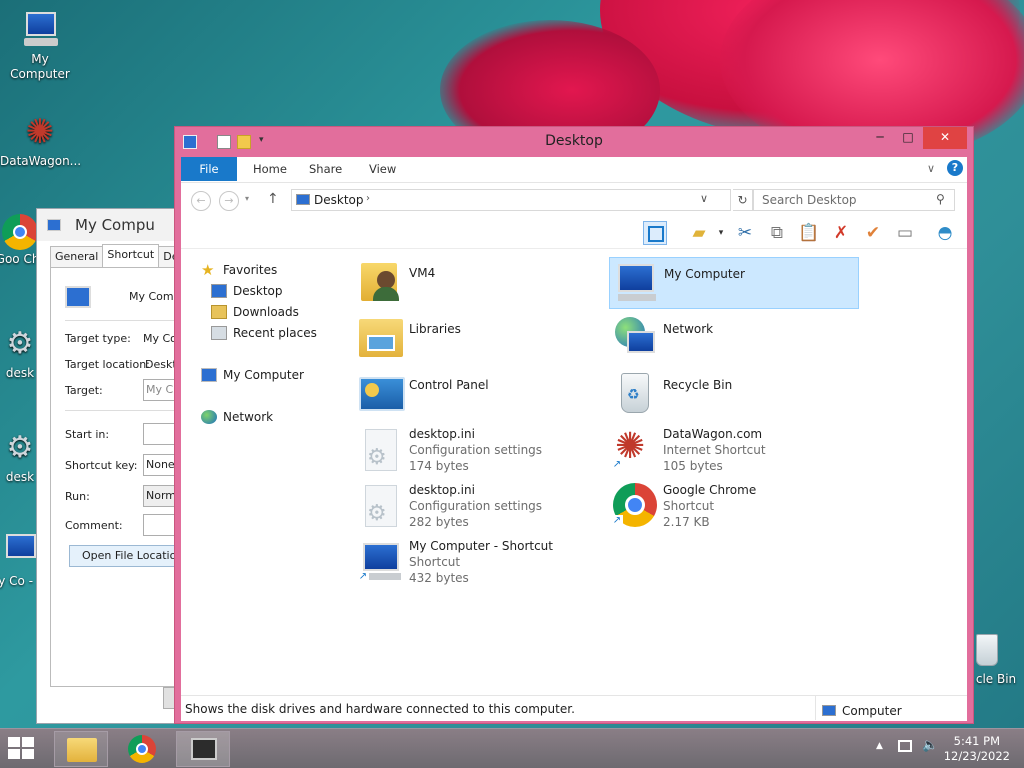 This screenshot has height=768, width=1024. I want to click on volume-icon: 🔈, so click(930, 745).